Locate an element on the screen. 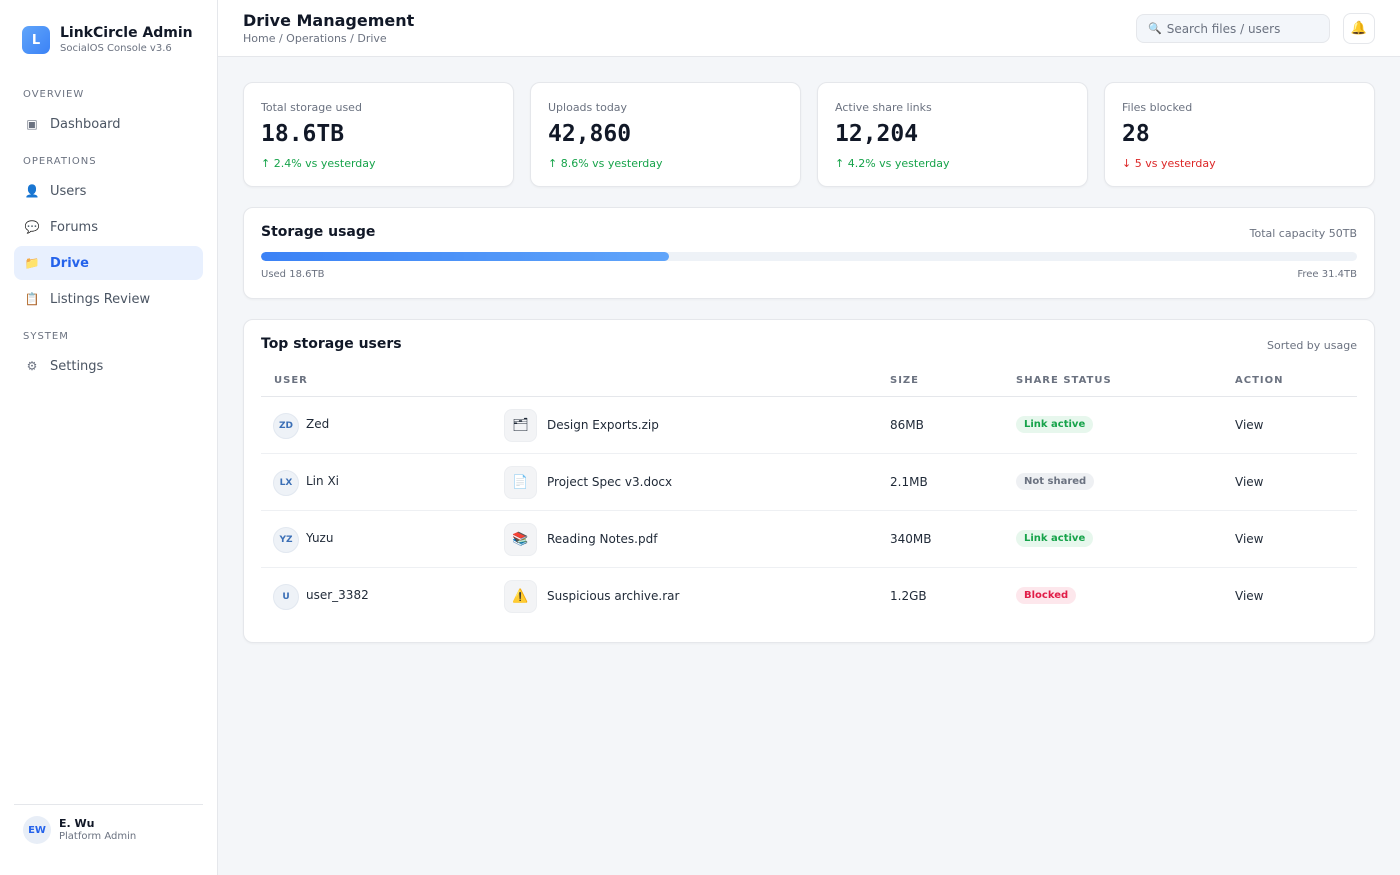 This screenshot has width=1400, height=875. sidebar-item-label: Drive is located at coordinates (69, 263).